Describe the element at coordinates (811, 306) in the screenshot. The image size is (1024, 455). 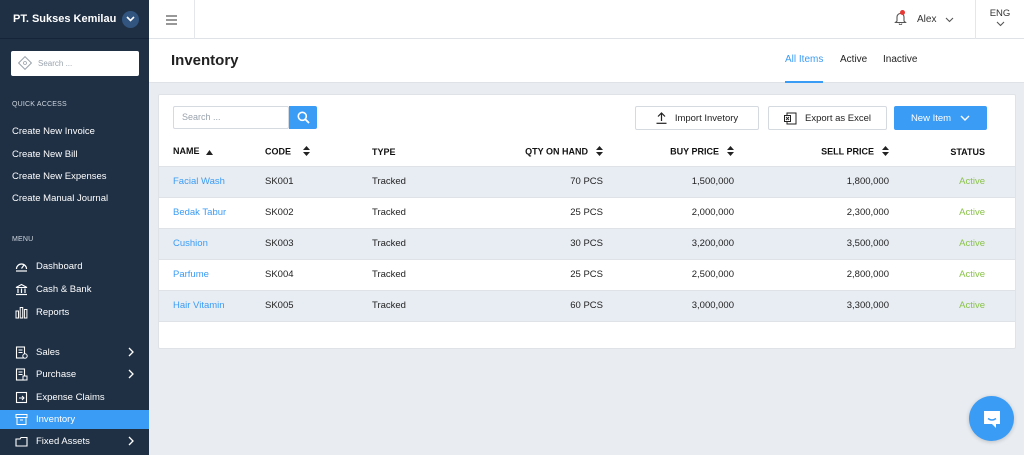
I see `item-sell-price: 3,300,000` at that location.